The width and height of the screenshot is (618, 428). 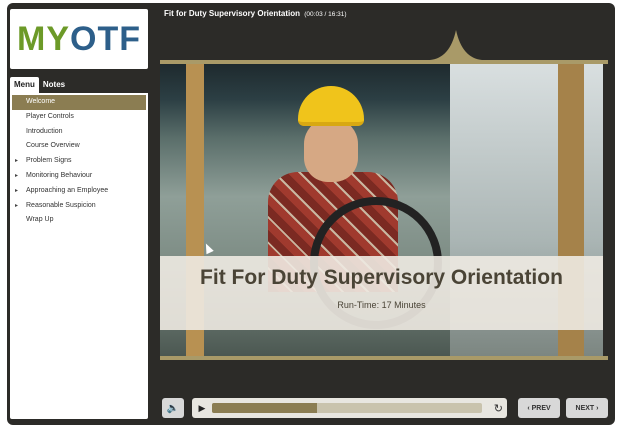 What do you see at coordinates (331, 106) in the screenshot?
I see `hard-hat` at bounding box center [331, 106].